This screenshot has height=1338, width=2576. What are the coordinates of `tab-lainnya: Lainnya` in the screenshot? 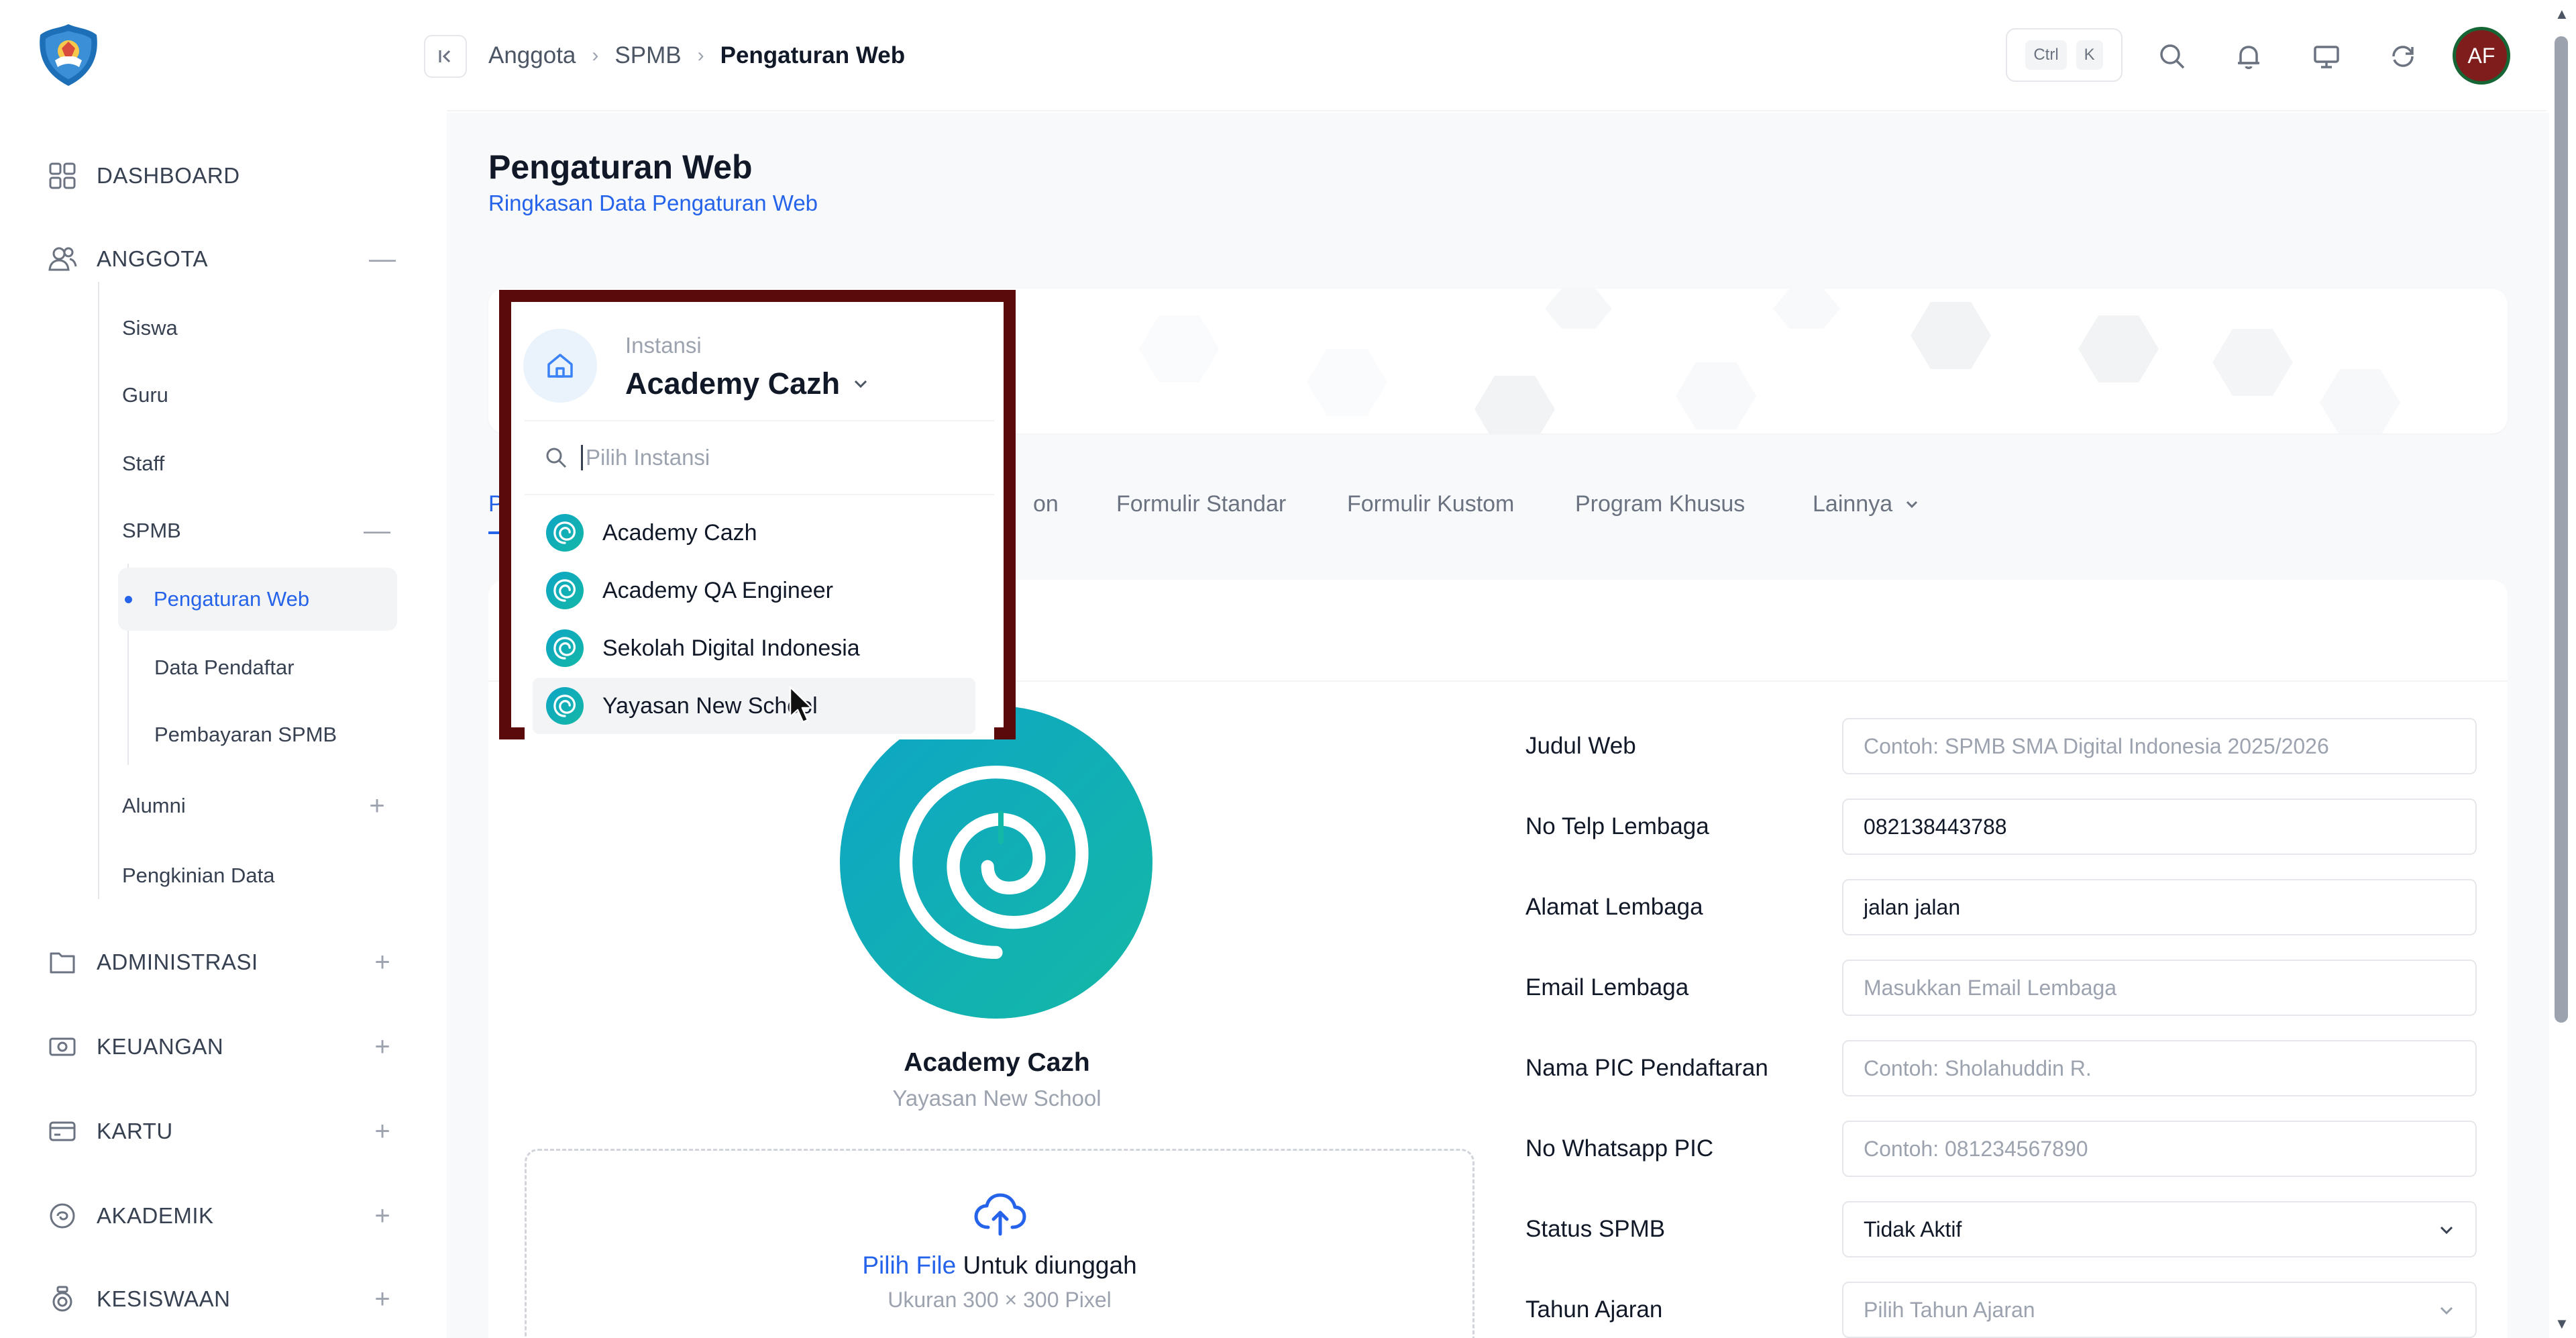 It's located at (1866, 504).